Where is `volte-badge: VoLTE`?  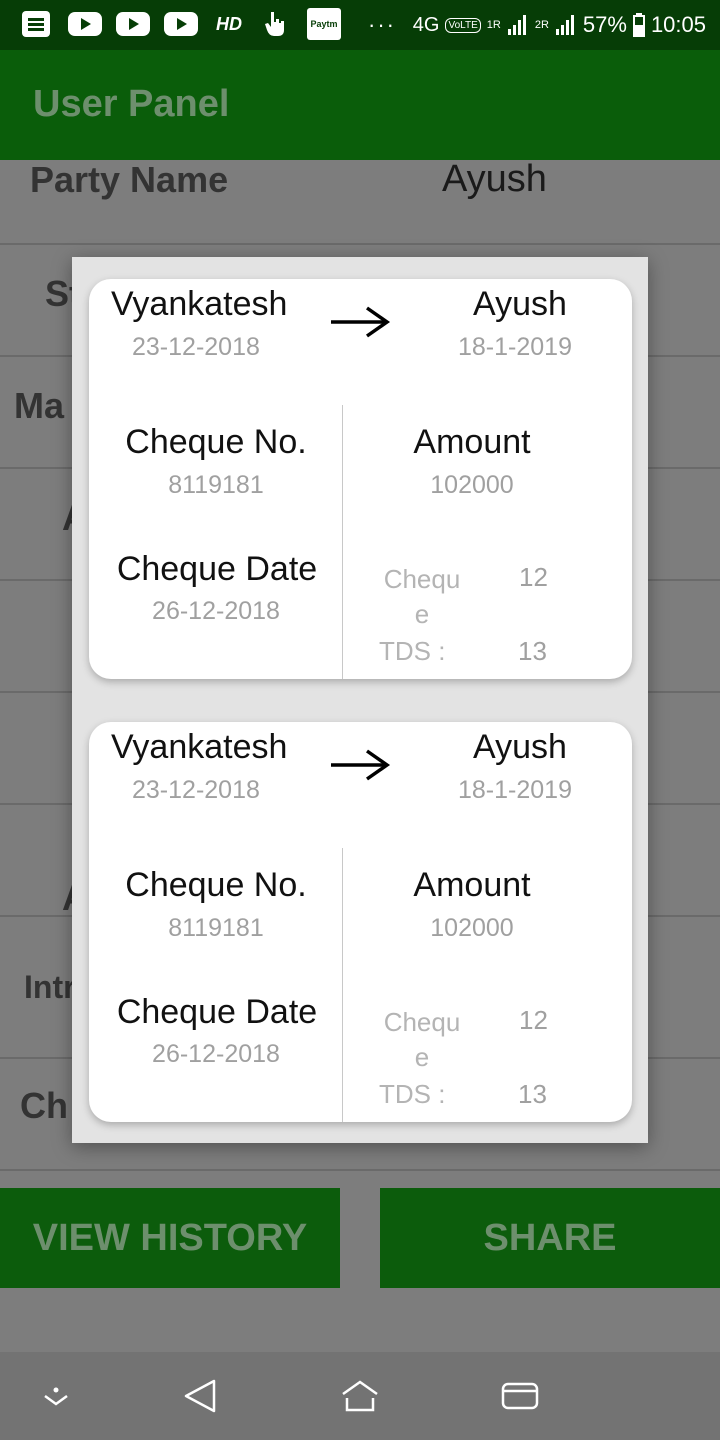
volte-badge: VoLTE is located at coordinates (463, 25).